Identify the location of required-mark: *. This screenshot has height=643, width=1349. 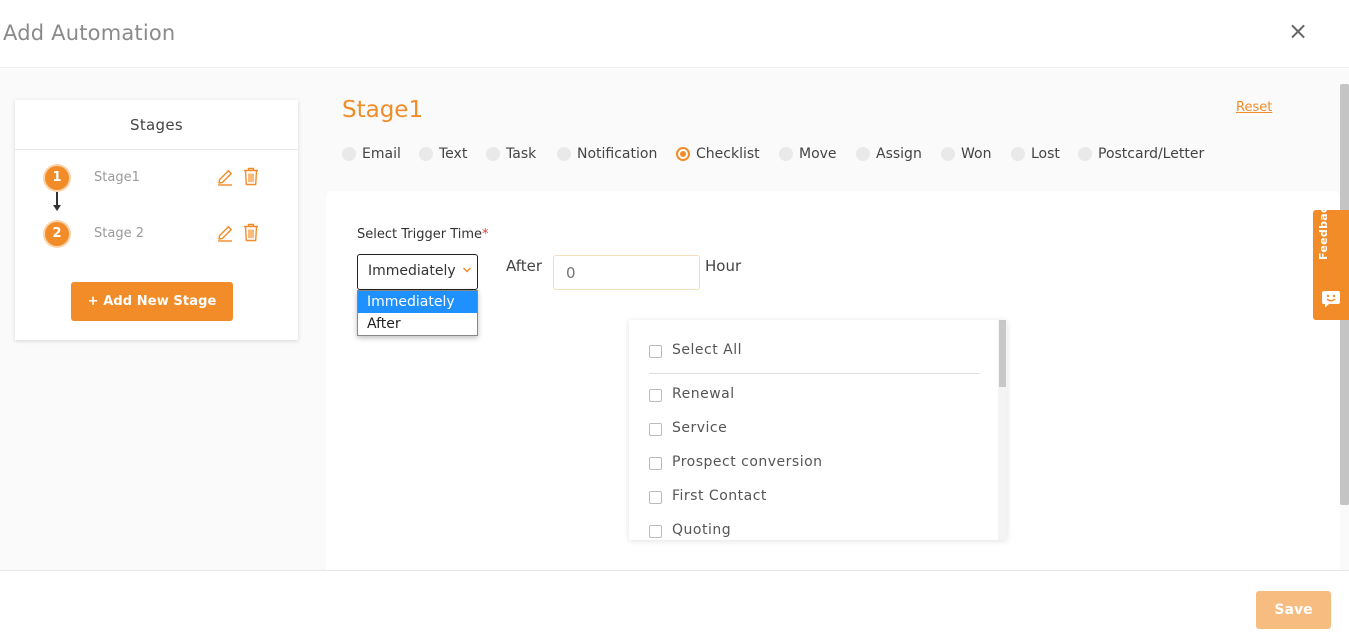
(485, 234).